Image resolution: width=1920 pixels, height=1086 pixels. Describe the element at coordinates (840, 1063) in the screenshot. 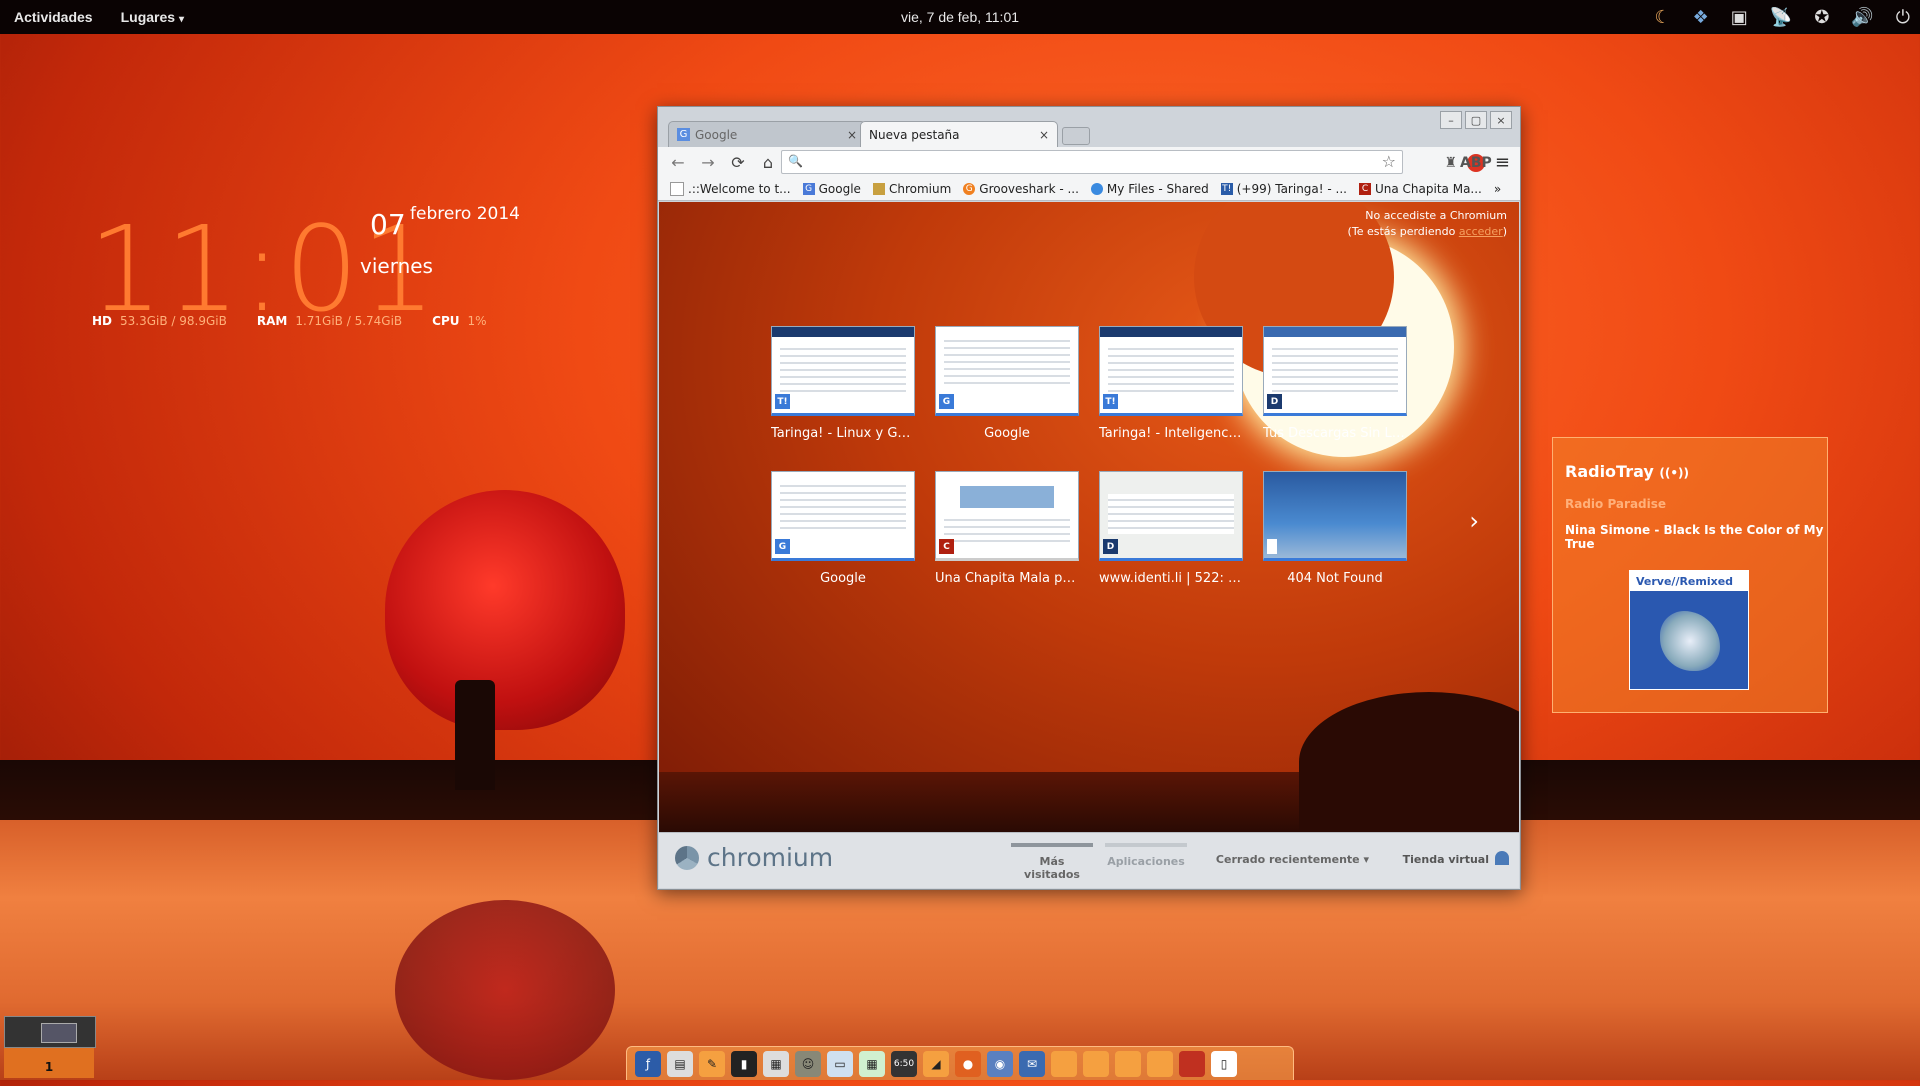

I see `writer-icon: ▭` at that location.